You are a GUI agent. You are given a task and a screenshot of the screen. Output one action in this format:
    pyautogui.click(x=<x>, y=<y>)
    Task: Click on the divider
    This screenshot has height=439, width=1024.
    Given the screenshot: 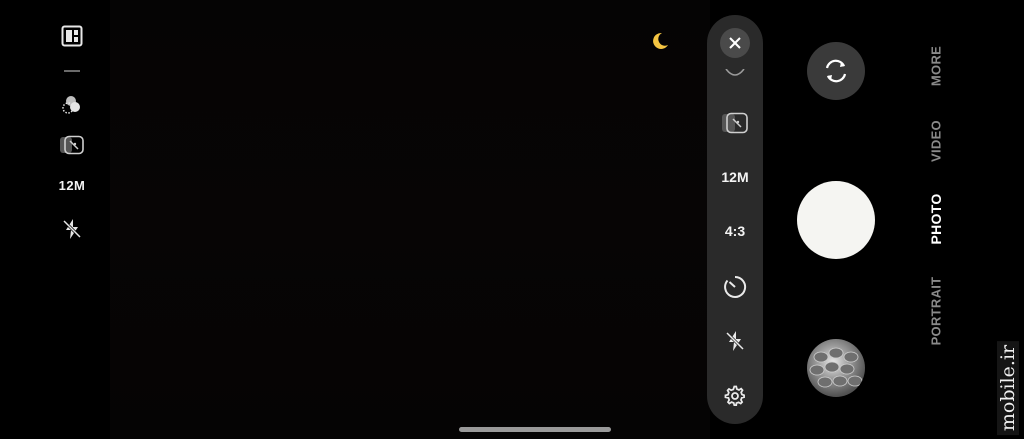 What is the action you would take?
    pyautogui.click(x=72, y=71)
    